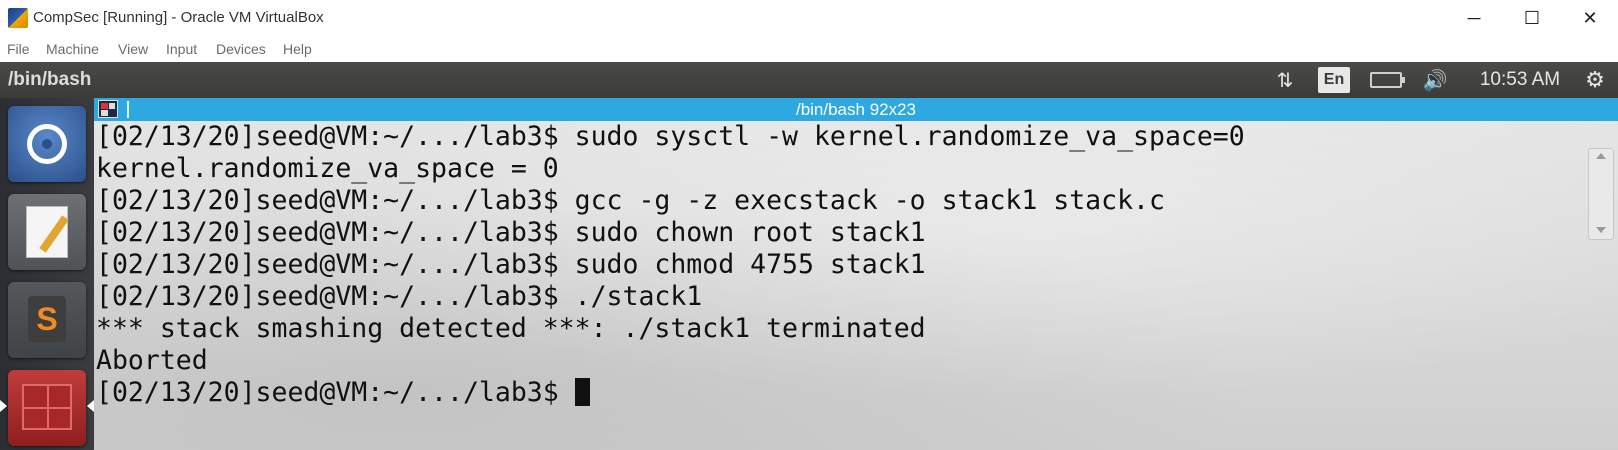 The height and width of the screenshot is (450, 1618). What do you see at coordinates (399, 296) in the screenshot?
I see `terminal-line: [02/13/20]seed@VM:~/.../lab3$ ./stack1` at bounding box center [399, 296].